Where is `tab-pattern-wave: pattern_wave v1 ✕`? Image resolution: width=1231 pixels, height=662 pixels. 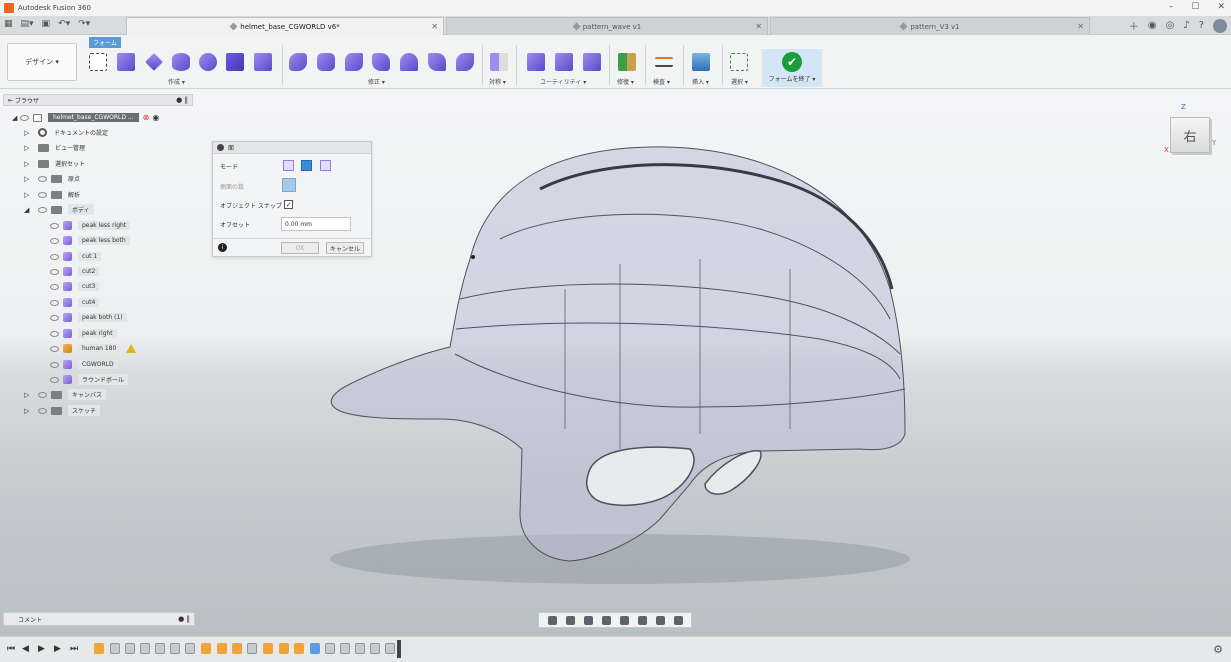
tab-pattern-wave: pattern_wave v1 ✕ is located at coordinates (607, 26).